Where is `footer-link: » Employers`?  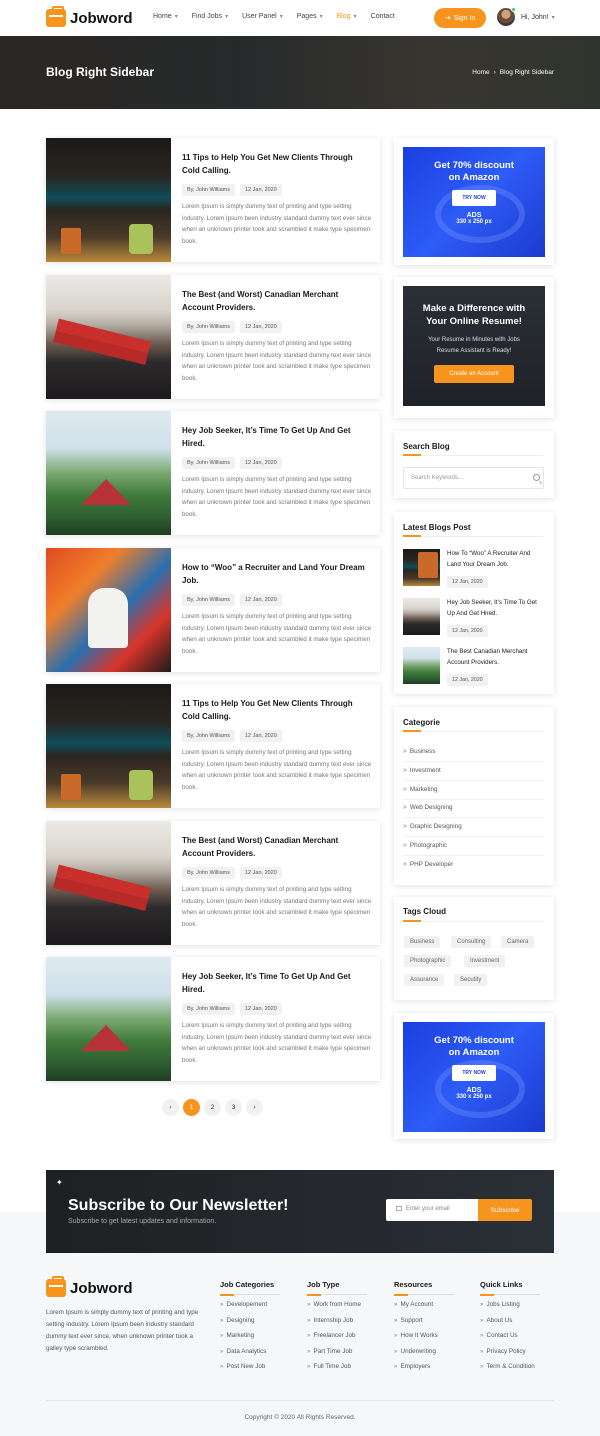
footer-link: » Employers is located at coordinates (424, 1371).